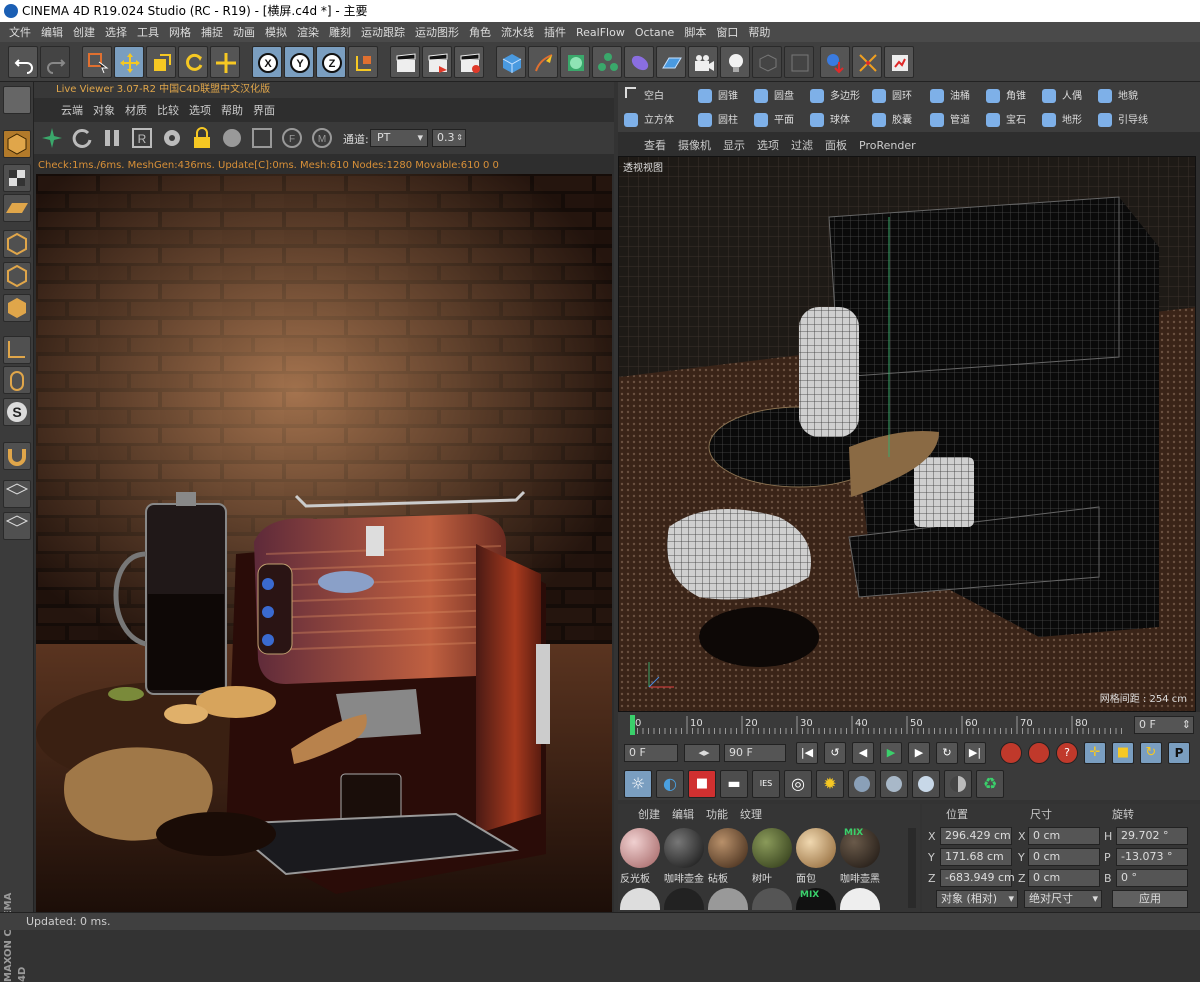  Describe the element at coordinates (774, 95) in the screenshot. I see `palette-disc: 圆盘` at that location.